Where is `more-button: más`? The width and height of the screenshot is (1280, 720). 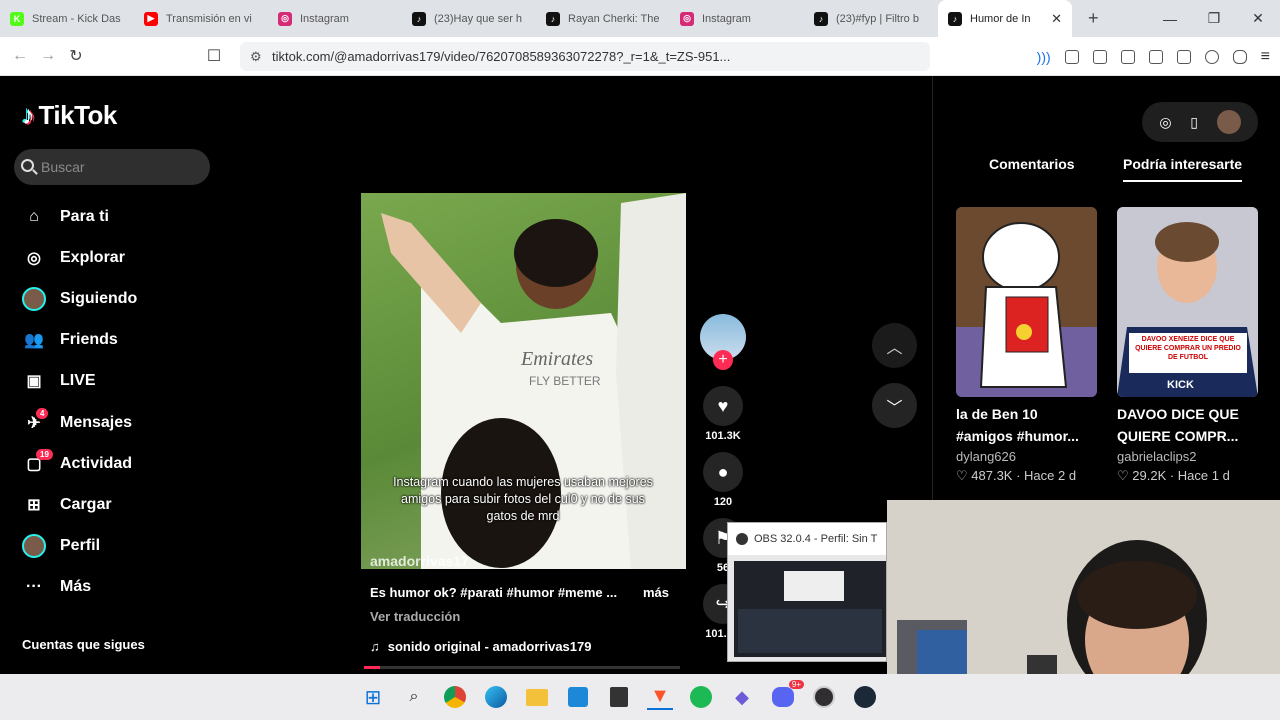 more-button: más is located at coordinates (656, 592).